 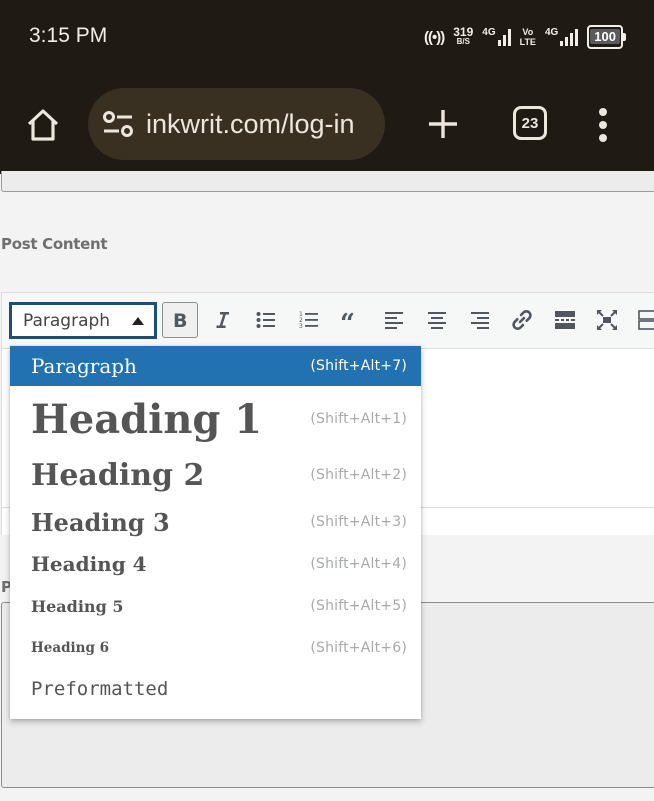 I want to click on bold-icon: B, so click(x=180, y=321).